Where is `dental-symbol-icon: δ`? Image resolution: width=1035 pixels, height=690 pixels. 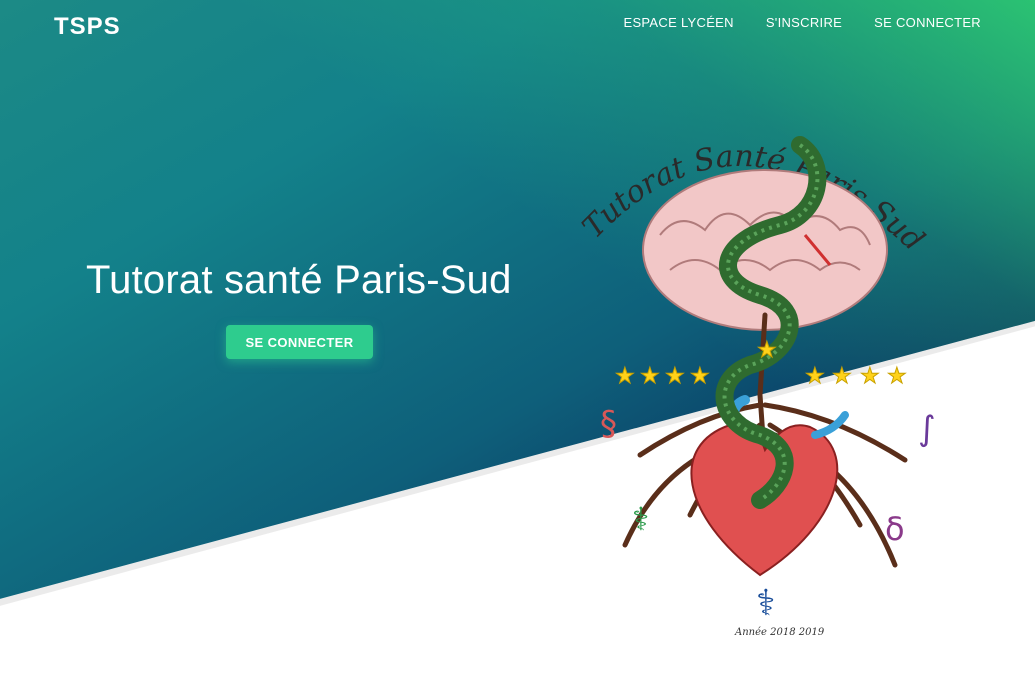
dental-symbol-icon: δ is located at coordinates (895, 529).